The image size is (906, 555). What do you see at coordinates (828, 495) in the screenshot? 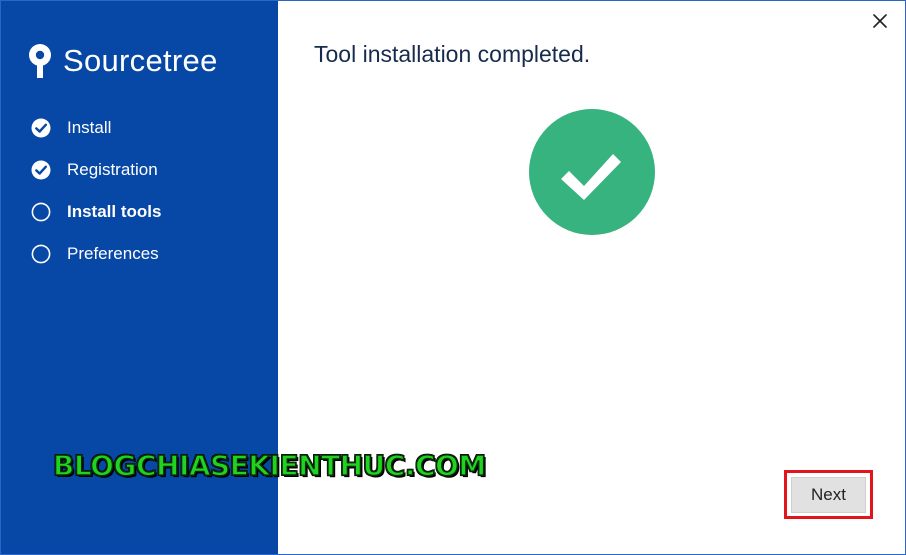
I see `next-button: Next` at bounding box center [828, 495].